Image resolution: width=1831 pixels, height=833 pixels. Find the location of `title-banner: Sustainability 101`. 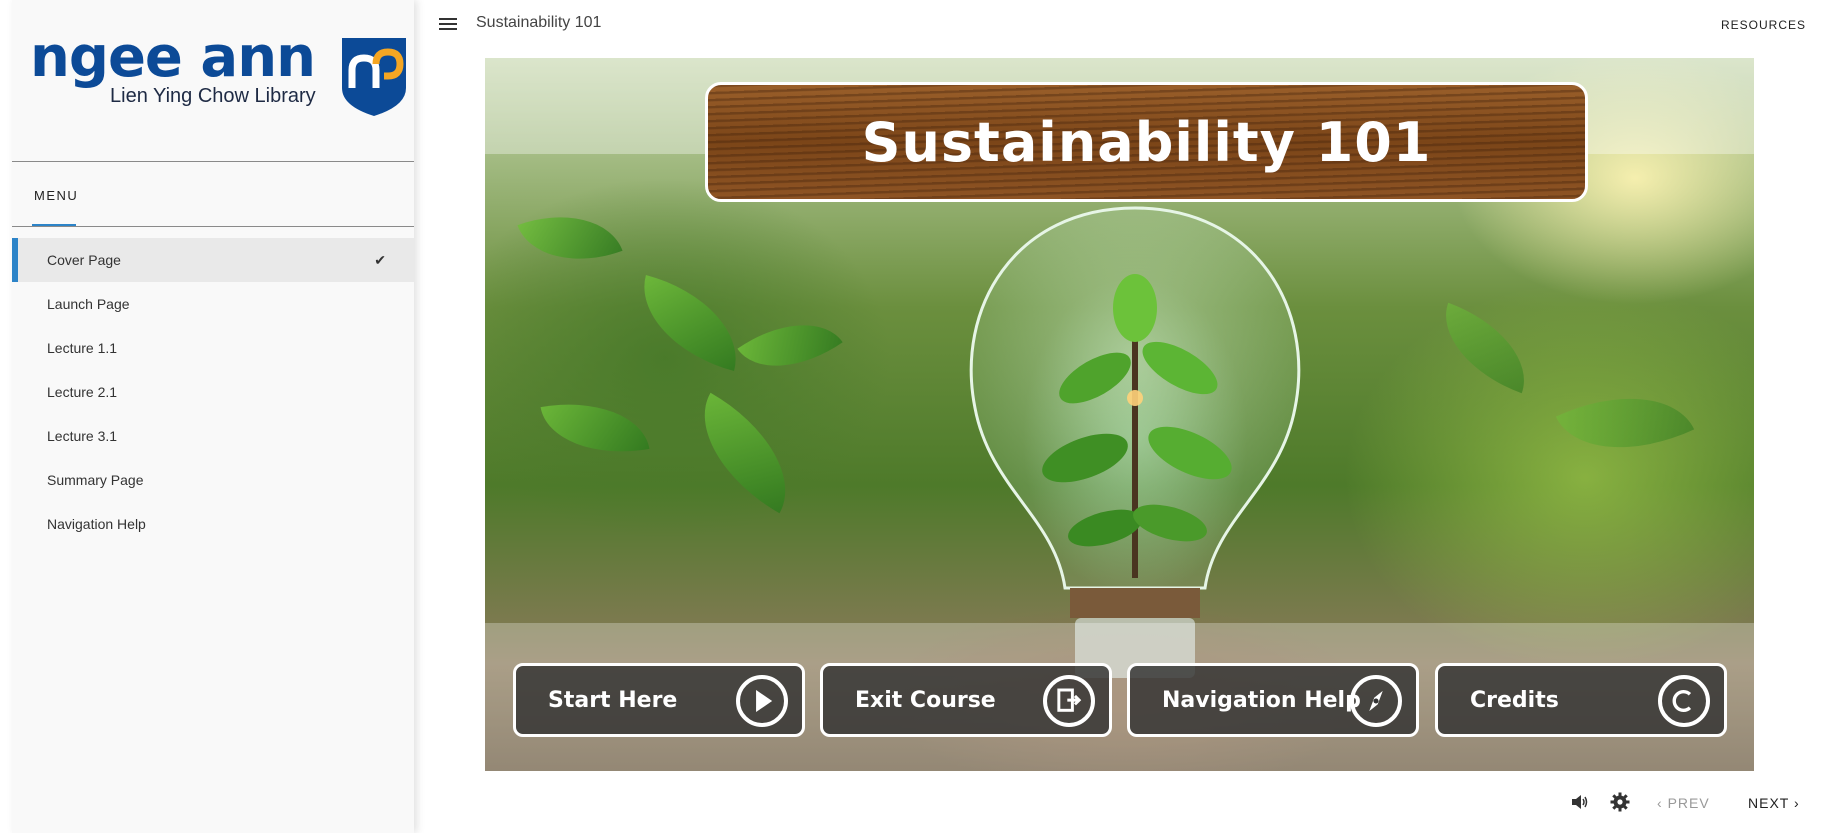

title-banner: Sustainability 101 is located at coordinates (1146, 142).